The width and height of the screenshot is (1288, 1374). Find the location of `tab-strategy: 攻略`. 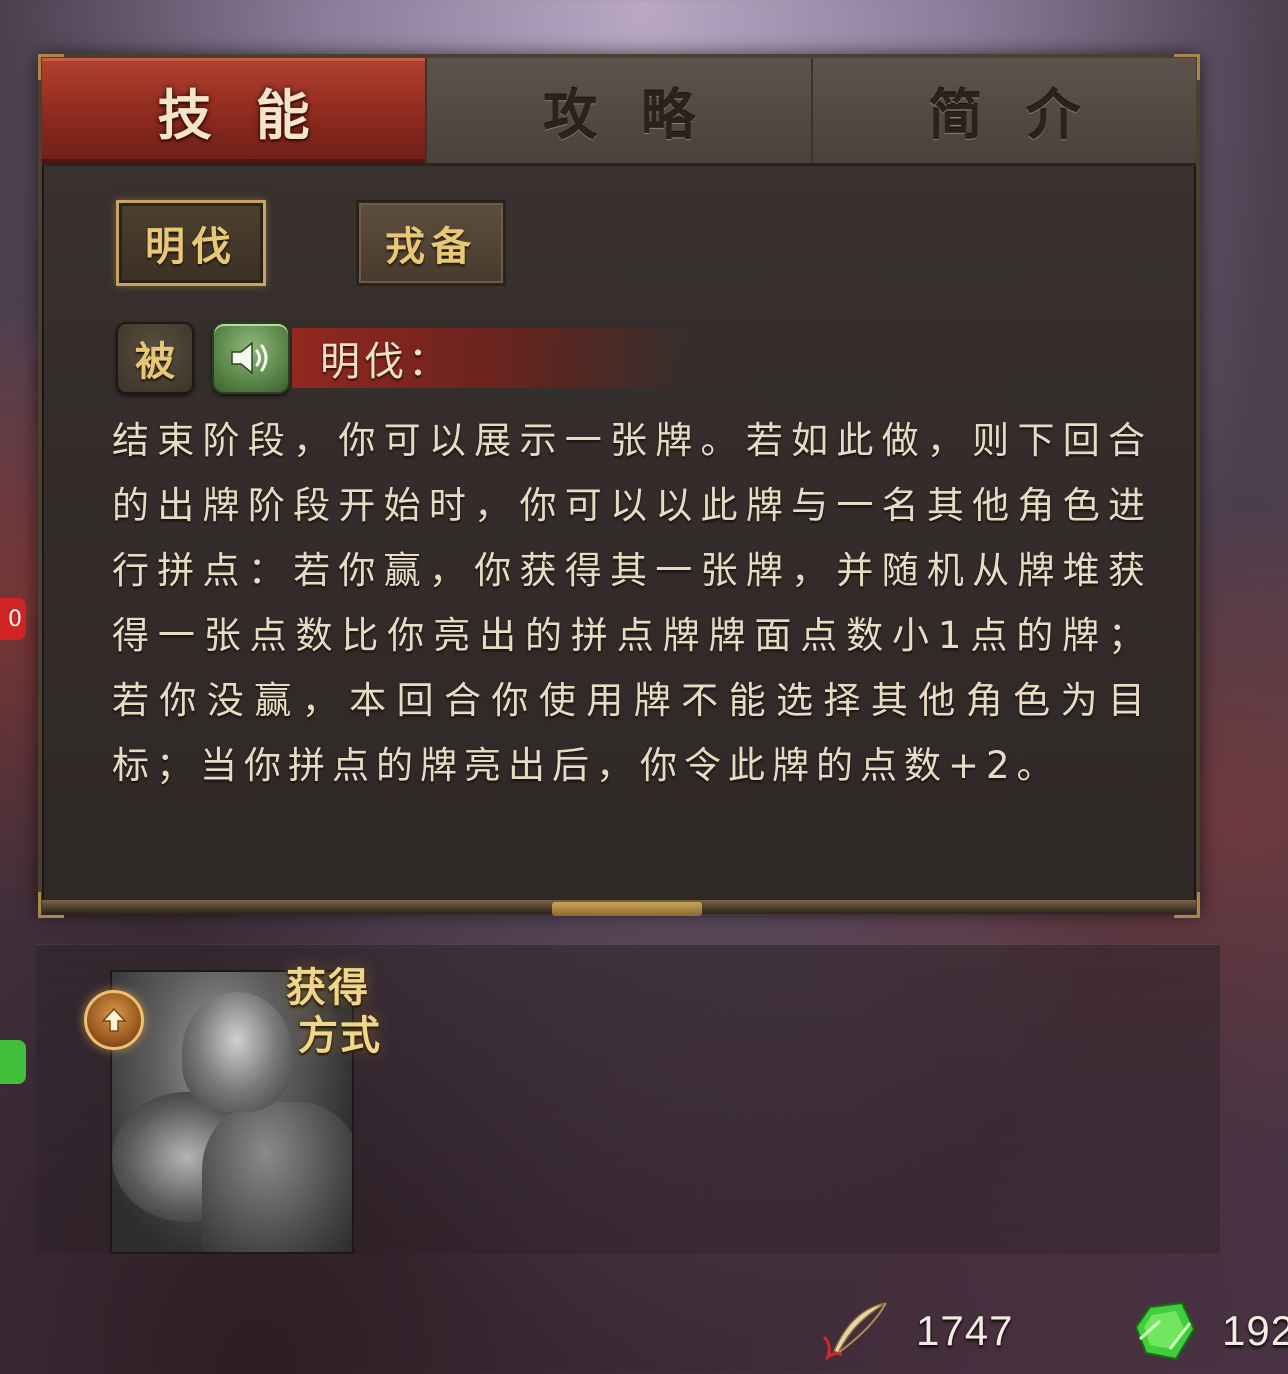

tab-strategy: 攻略 is located at coordinates (620, 110).